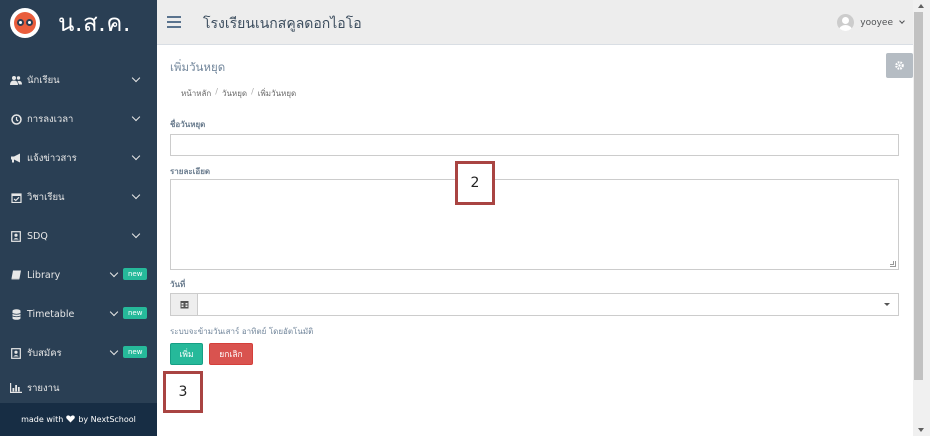  Describe the element at coordinates (78, 158) in the screenshot. I see `sidebar-item-news: แจ้งข่าวสาร` at that location.